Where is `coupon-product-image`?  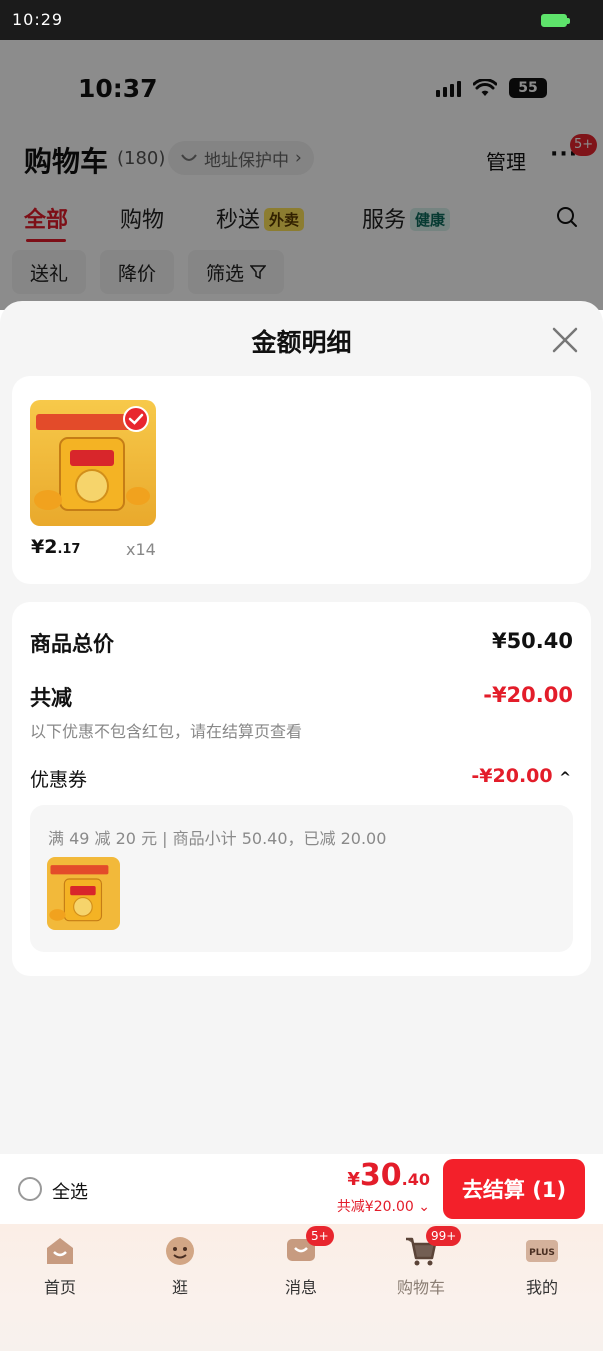 coupon-product-image is located at coordinates (83, 893).